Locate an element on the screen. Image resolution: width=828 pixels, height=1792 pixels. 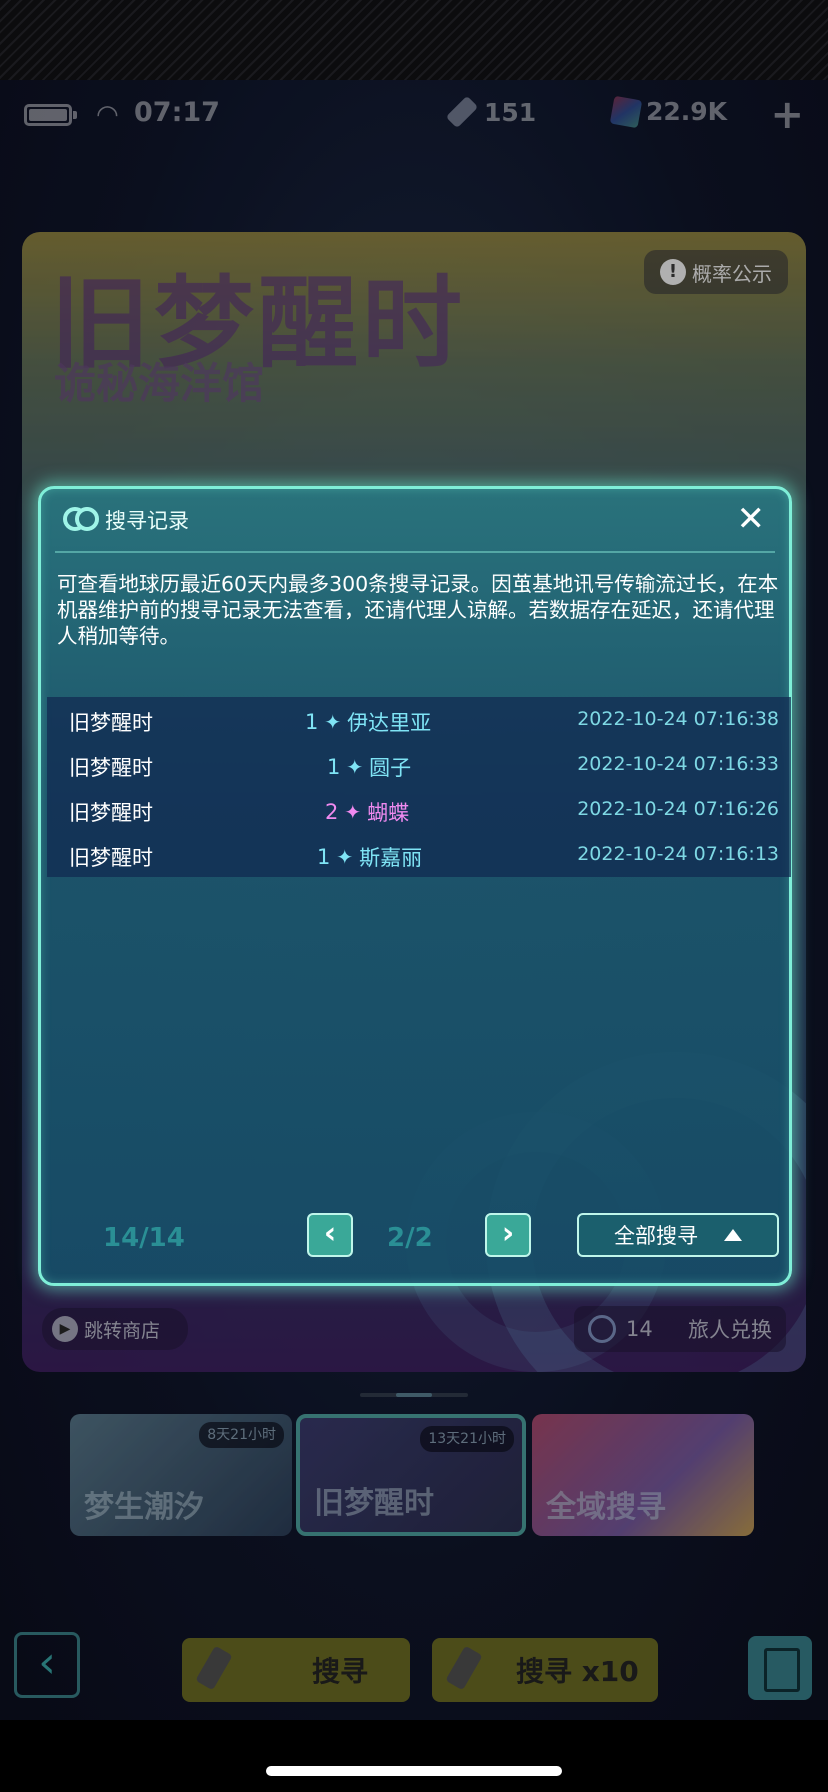
record-time: 2022-10-24 07:16:13 is located at coordinates (678, 854).